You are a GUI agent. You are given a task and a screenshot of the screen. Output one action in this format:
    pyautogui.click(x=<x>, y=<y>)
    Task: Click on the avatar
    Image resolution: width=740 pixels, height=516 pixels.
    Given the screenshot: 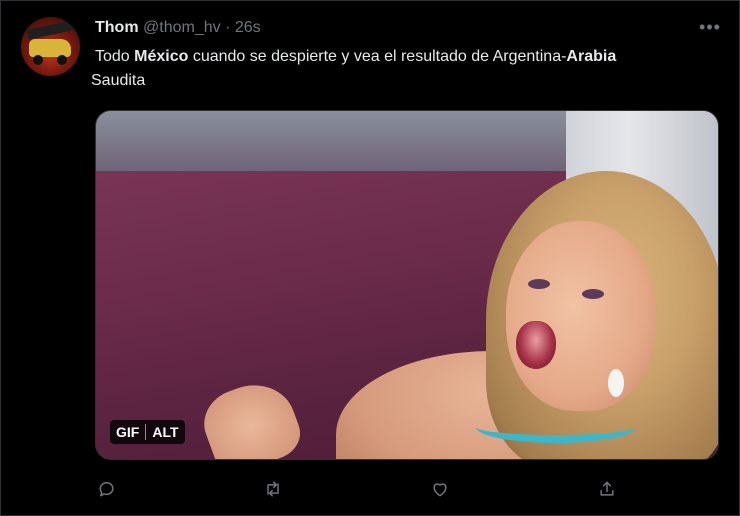 What is the action you would take?
    pyautogui.click(x=50, y=46)
    